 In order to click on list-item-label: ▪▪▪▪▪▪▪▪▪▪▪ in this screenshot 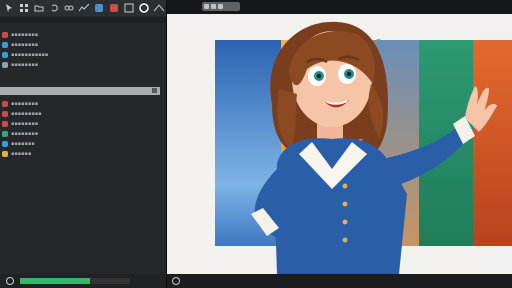, I will do `click(30, 55)`.